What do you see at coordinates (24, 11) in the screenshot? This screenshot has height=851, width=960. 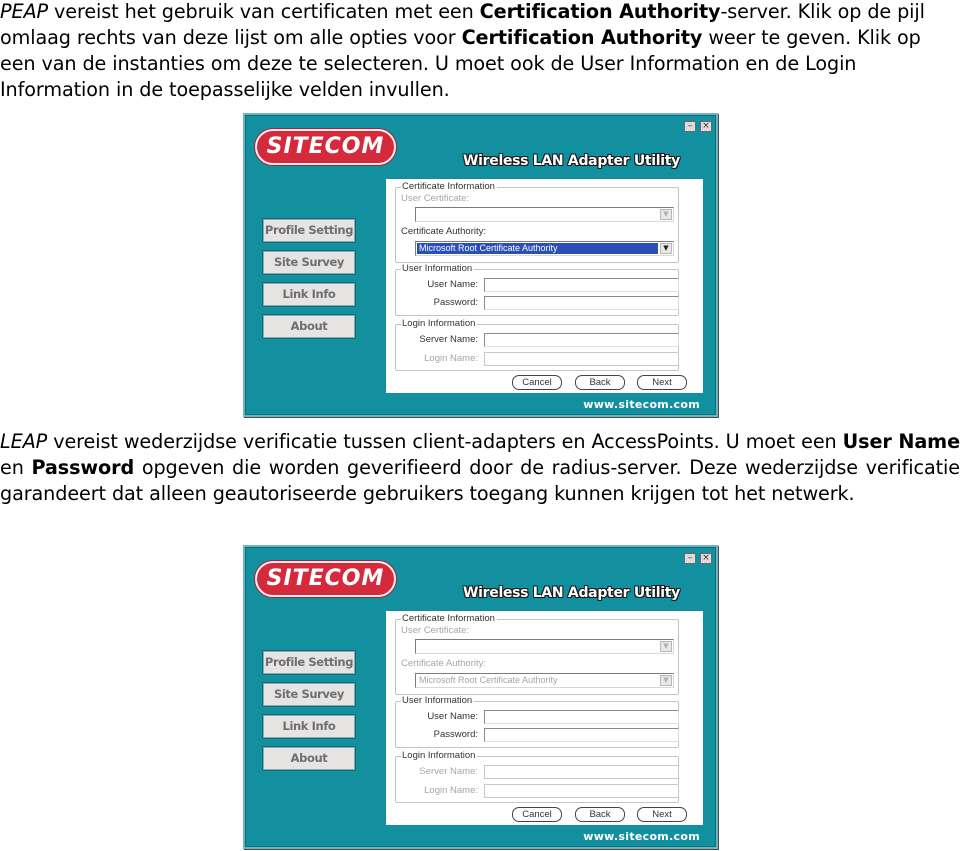 I see `italic-text-run: PEAP` at bounding box center [24, 11].